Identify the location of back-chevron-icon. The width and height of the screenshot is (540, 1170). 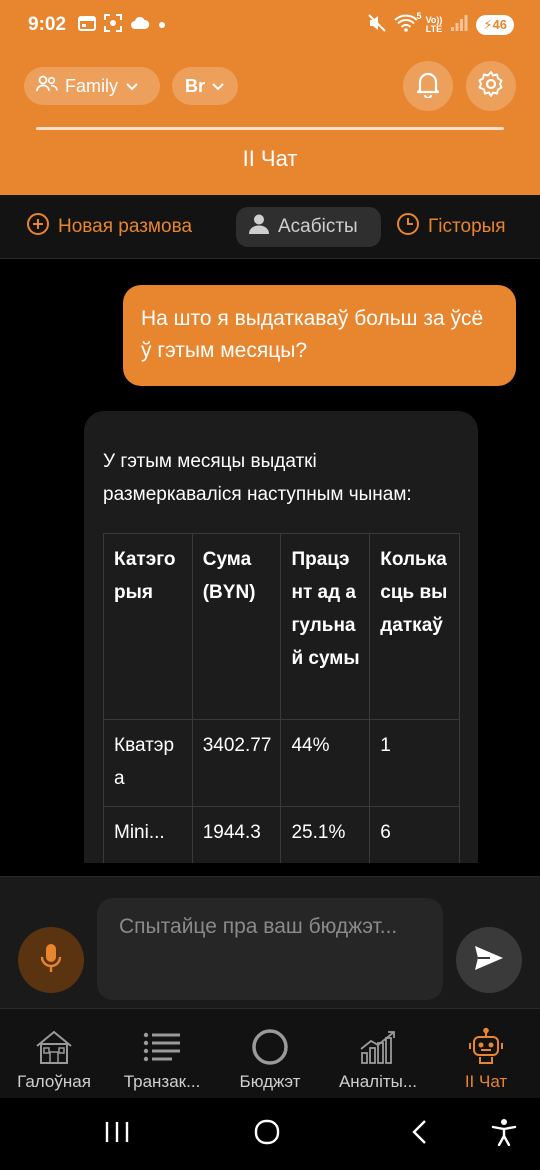
(420, 1134).